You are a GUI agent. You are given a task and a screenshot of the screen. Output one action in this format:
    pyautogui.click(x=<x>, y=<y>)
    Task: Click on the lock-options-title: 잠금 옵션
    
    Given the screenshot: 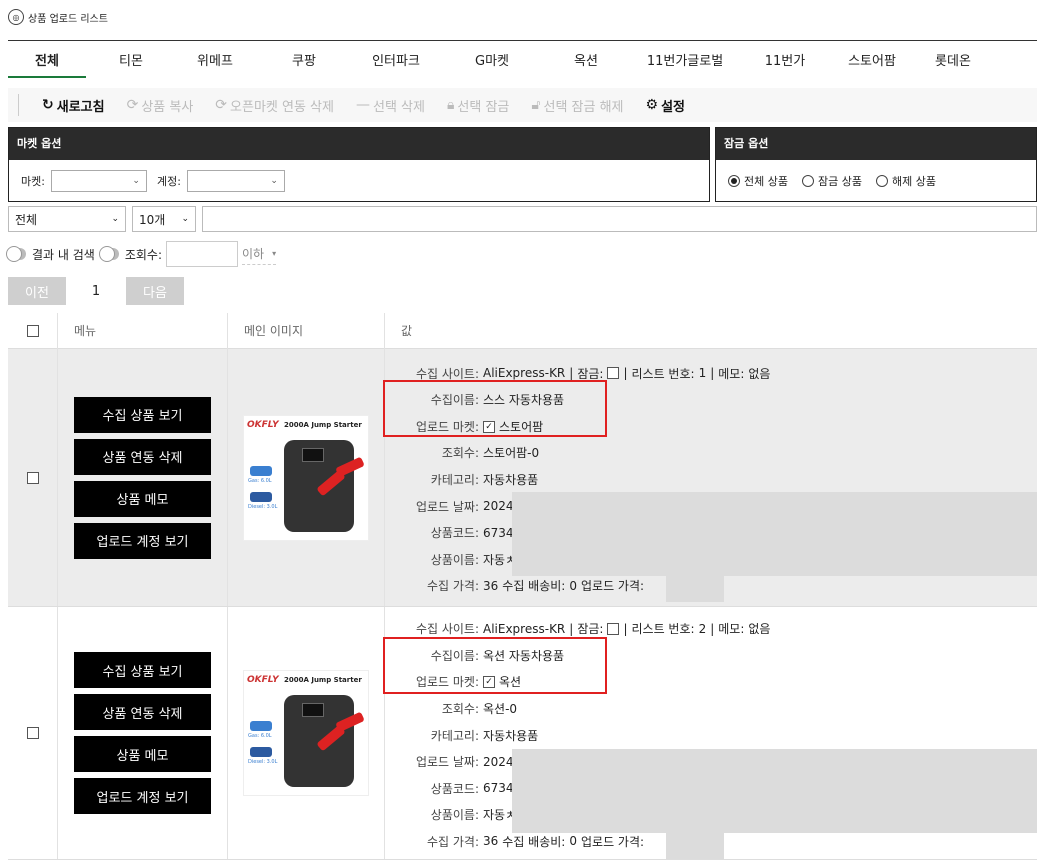 What is the action you would take?
    pyautogui.click(x=876, y=144)
    